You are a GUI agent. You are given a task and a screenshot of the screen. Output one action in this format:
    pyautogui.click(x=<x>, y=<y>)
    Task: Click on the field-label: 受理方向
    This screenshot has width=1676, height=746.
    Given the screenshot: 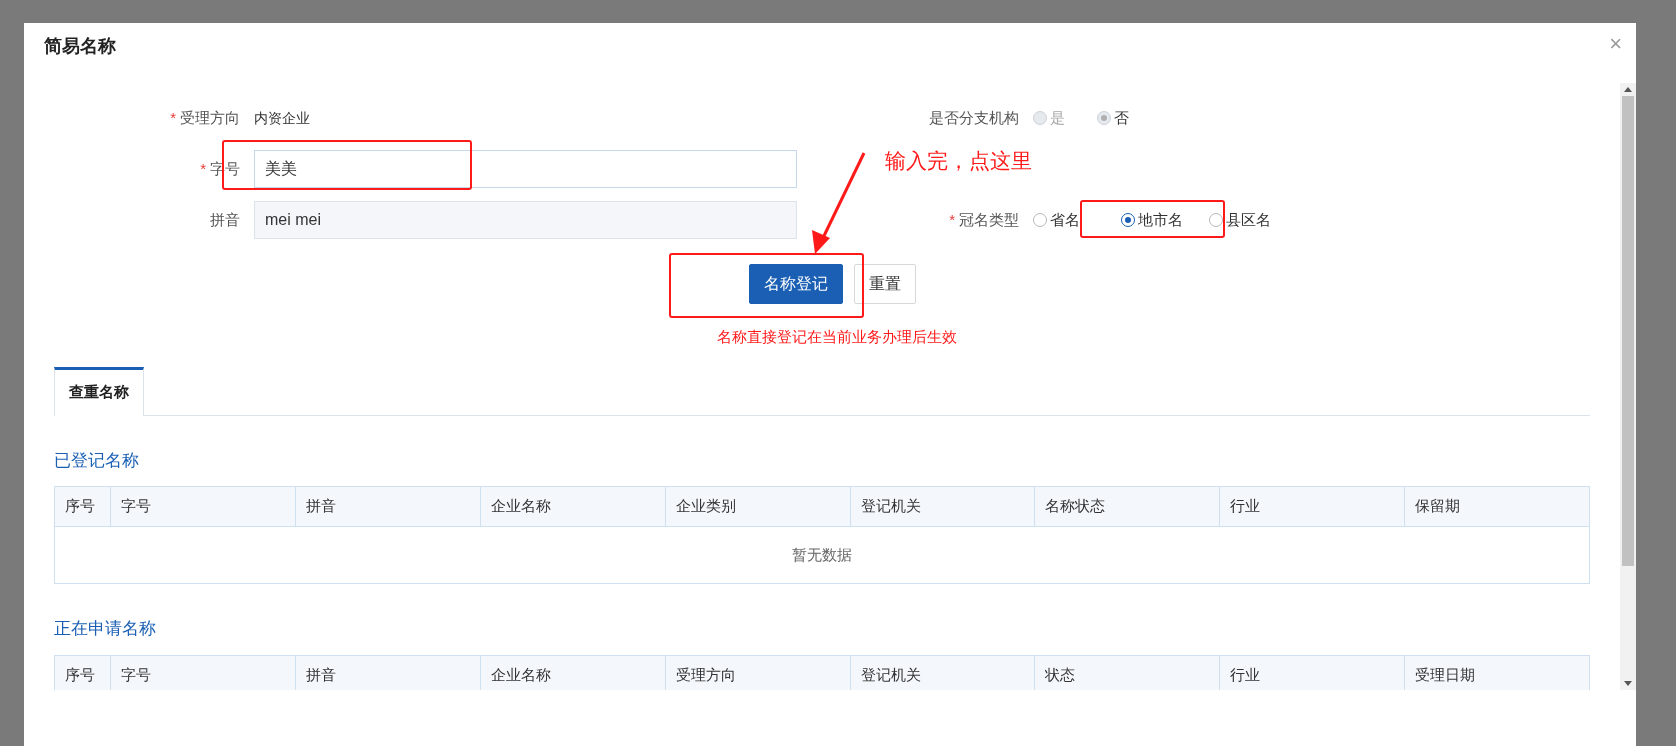 What is the action you would take?
    pyautogui.click(x=210, y=117)
    